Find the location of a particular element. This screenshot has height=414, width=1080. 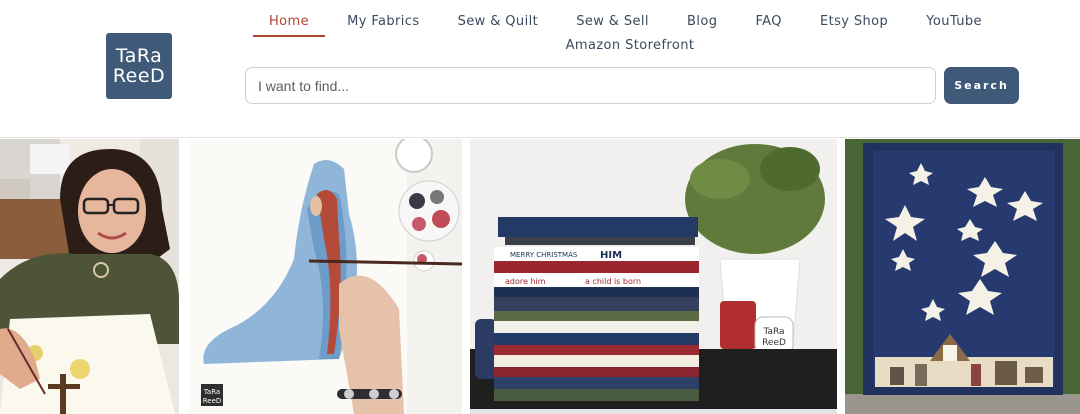

logo-line-1: TaRa is located at coordinates (139, 56).